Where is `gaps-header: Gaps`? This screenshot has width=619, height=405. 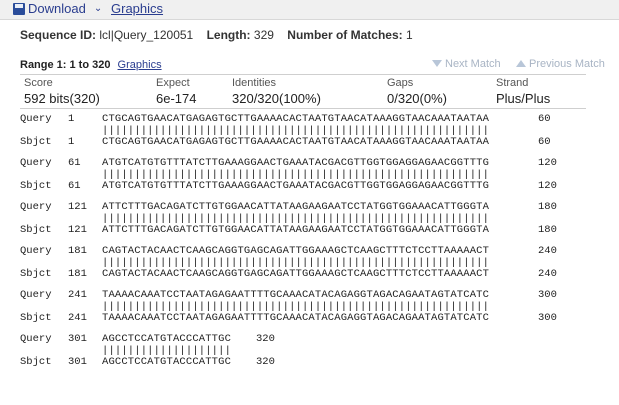
gaps-header: Gaps is located at coordinates (400, 83).